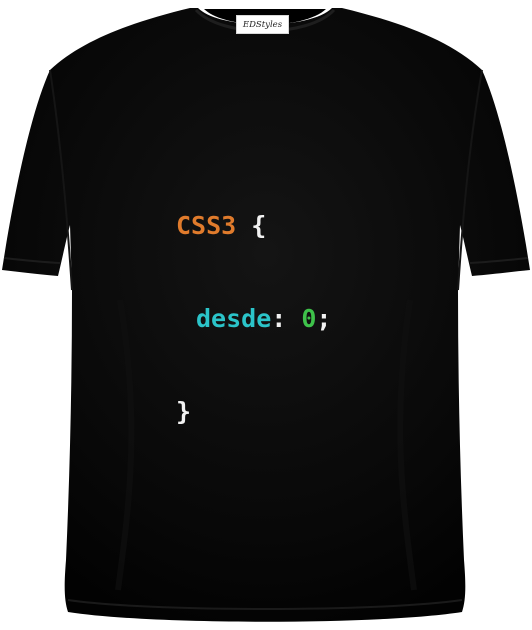  I want to click on brand-label-tag: EDStyles, so click(262, 24).